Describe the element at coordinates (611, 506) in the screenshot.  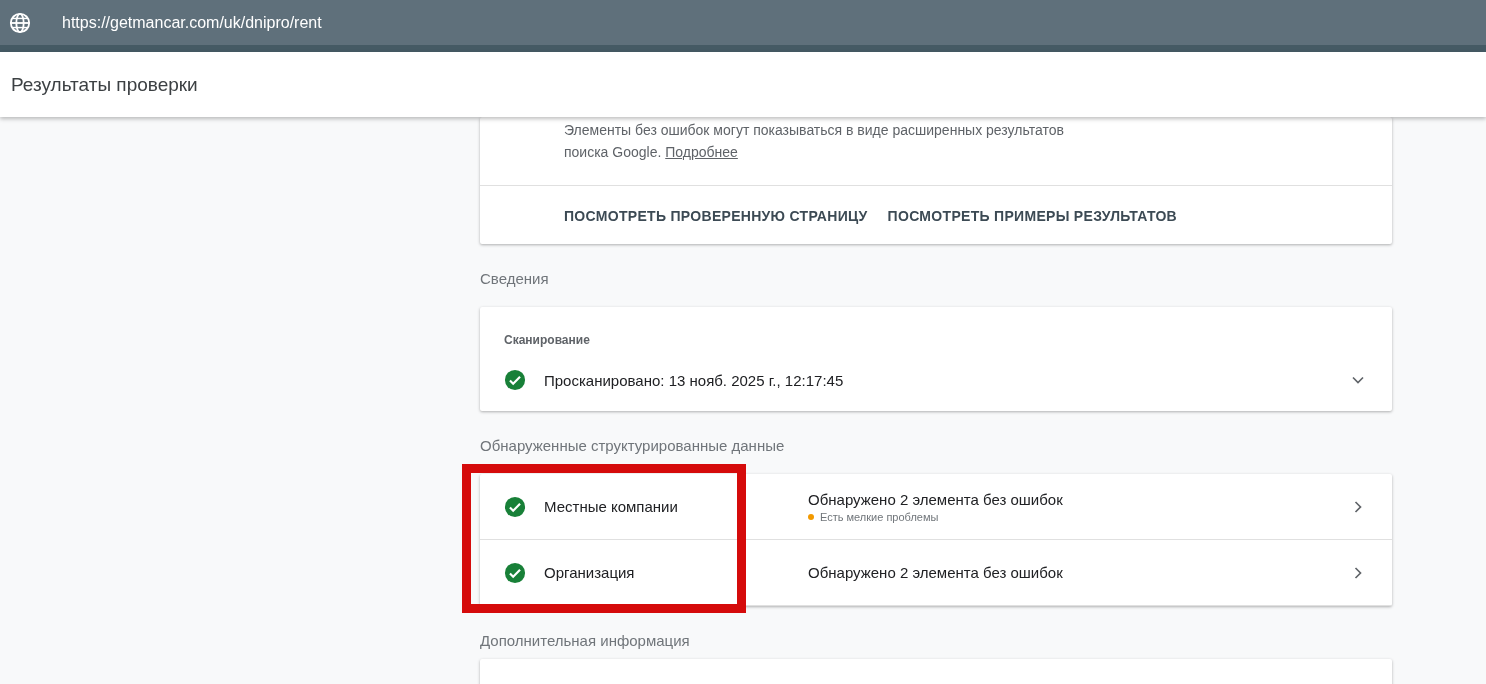
I see `type-name: Местные компании` at that location.